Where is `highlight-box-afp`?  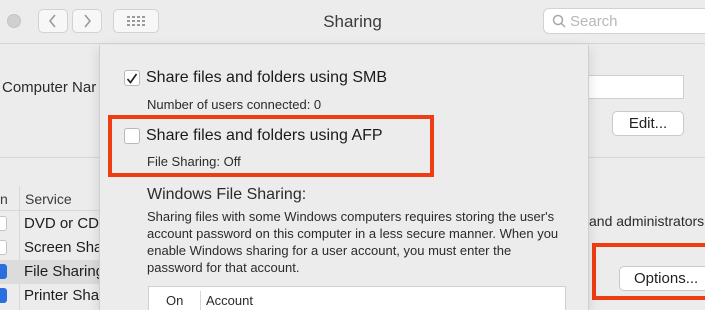
highlight-box-afp is located at coordinates (271, 146).